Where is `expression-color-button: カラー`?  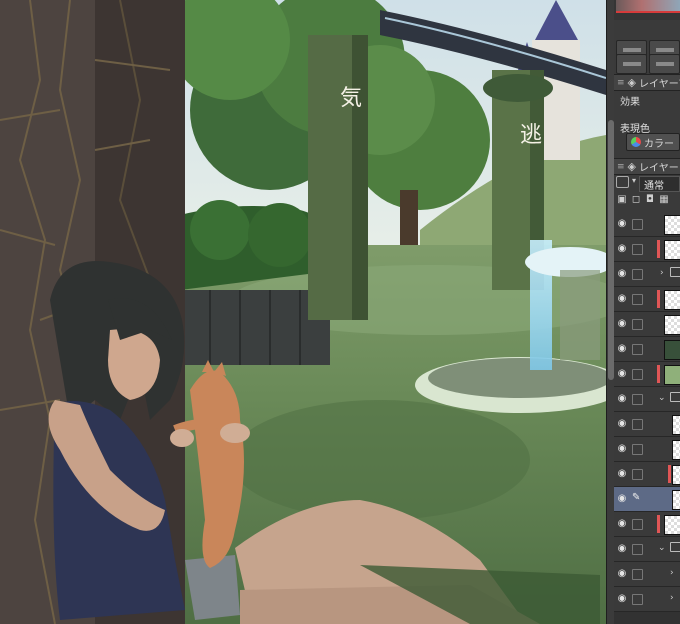
expression-color-button: カラー is located at coordinates (653, 142).